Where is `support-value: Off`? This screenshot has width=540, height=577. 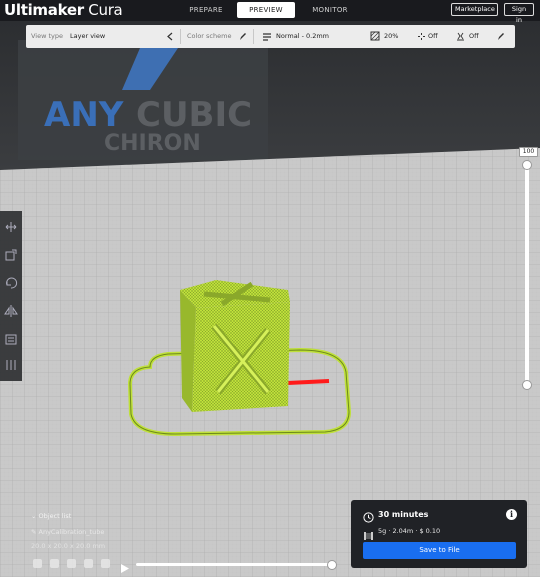 support-value: Off is located at coordinates (433, 36).